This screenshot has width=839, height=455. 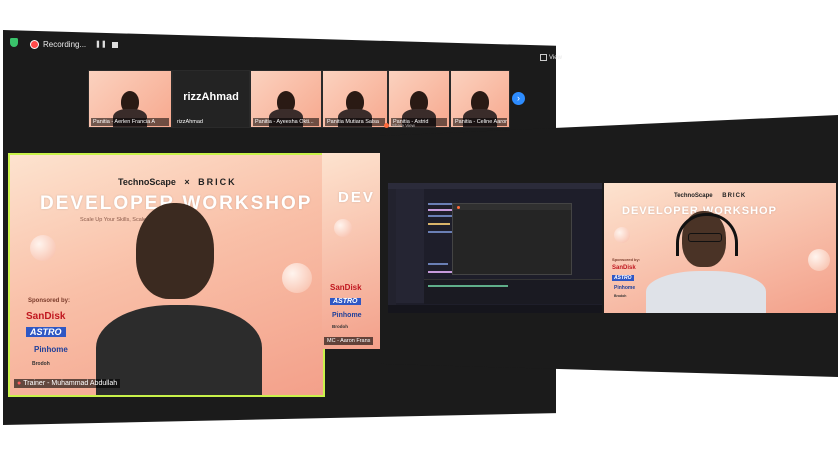 I want to click on host-sponsored-by: Sponsored by:, so click(x=626, y=259).